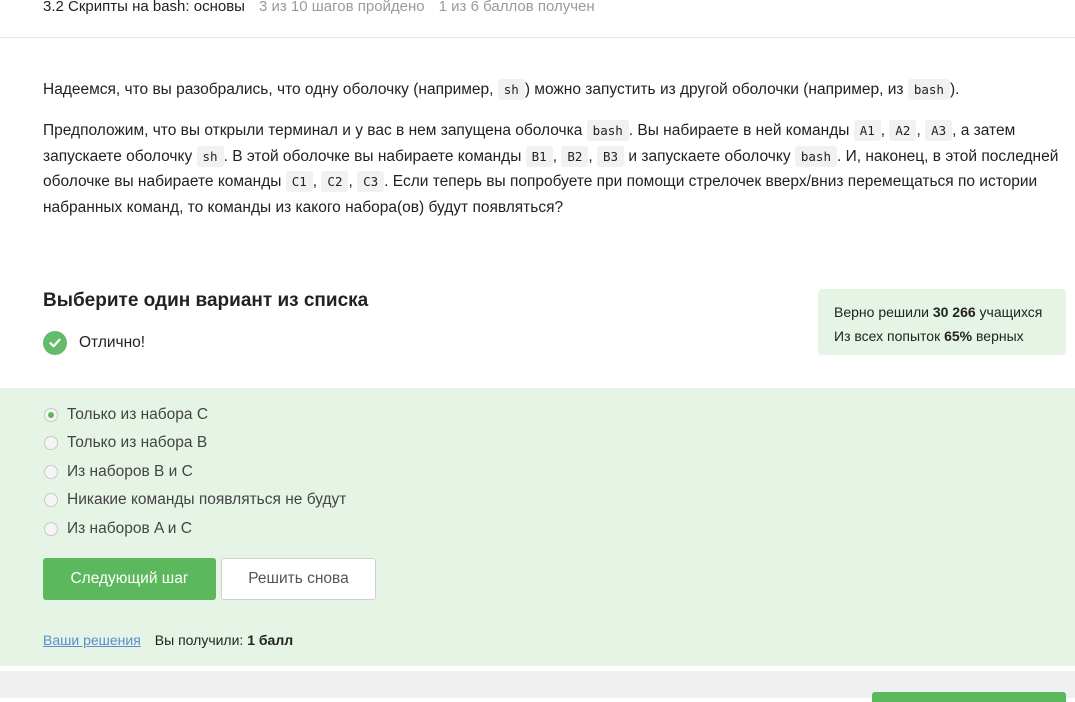 This screenshot has height=702, width=1075. Describe the element at coordinates (903, 130) in the screenshot. I see `code-inline: A2` at that location.